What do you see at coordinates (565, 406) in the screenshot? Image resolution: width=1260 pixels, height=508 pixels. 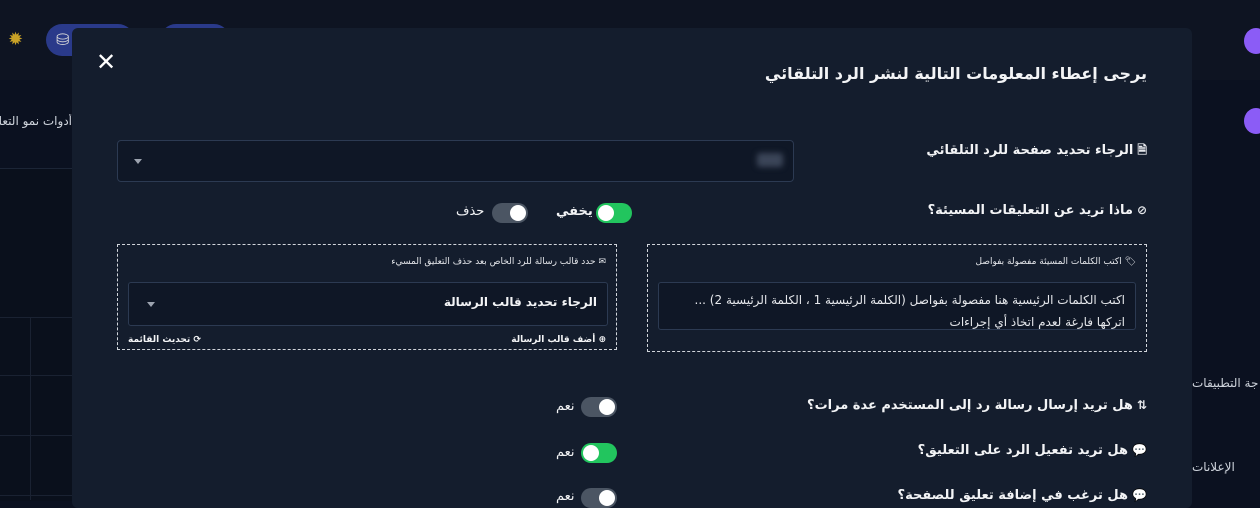 I see `multi-reply-yes: نعم` at bounding box center [565, 406].